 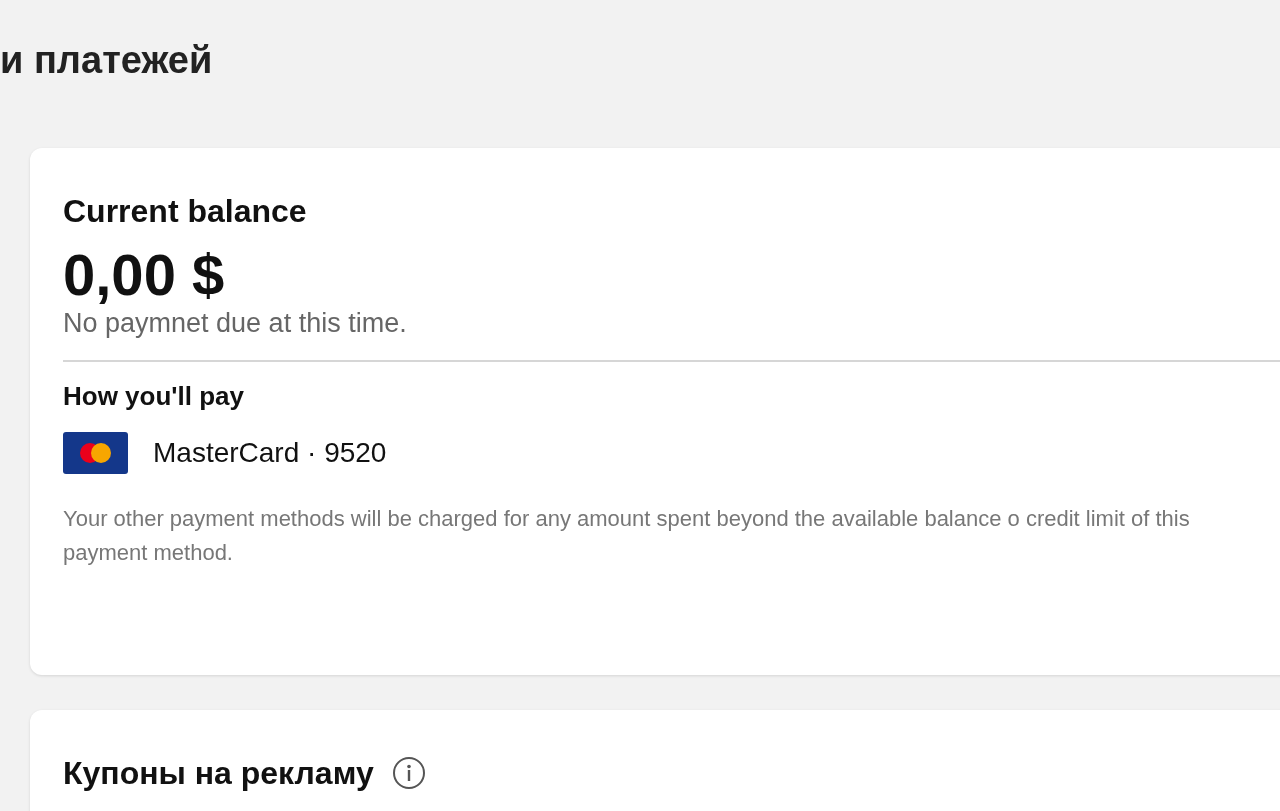 I want to click on balance-amount: 0,00 $, so click(x=144, y=275).